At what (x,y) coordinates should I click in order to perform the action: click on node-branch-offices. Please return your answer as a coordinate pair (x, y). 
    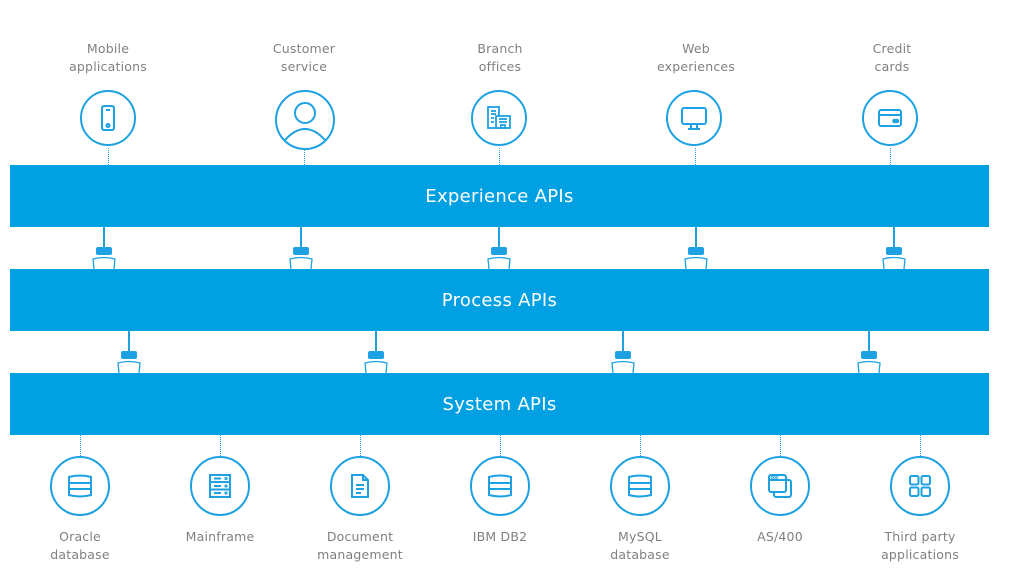
    Looking at the image, I should click on (499, 118).